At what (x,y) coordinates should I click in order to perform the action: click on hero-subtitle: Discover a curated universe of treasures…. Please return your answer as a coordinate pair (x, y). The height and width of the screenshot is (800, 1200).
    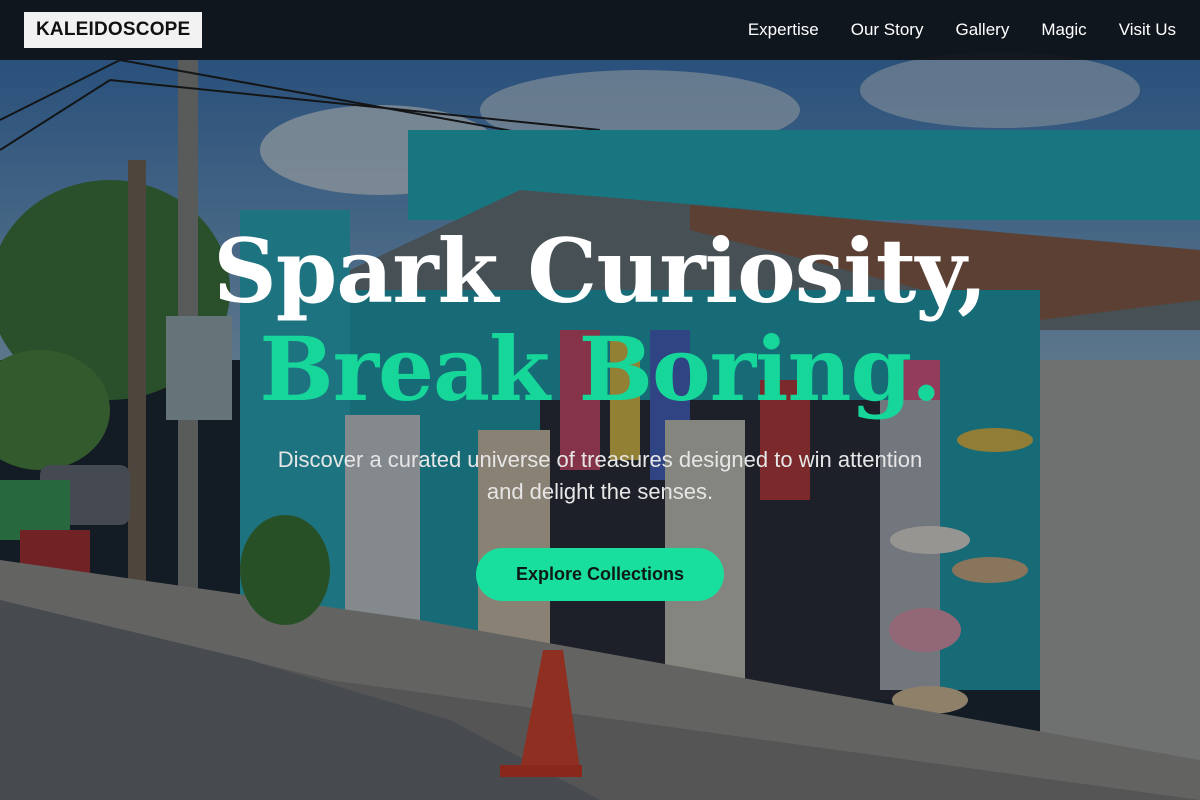
    Looking at the image, I should click on (600, 475).